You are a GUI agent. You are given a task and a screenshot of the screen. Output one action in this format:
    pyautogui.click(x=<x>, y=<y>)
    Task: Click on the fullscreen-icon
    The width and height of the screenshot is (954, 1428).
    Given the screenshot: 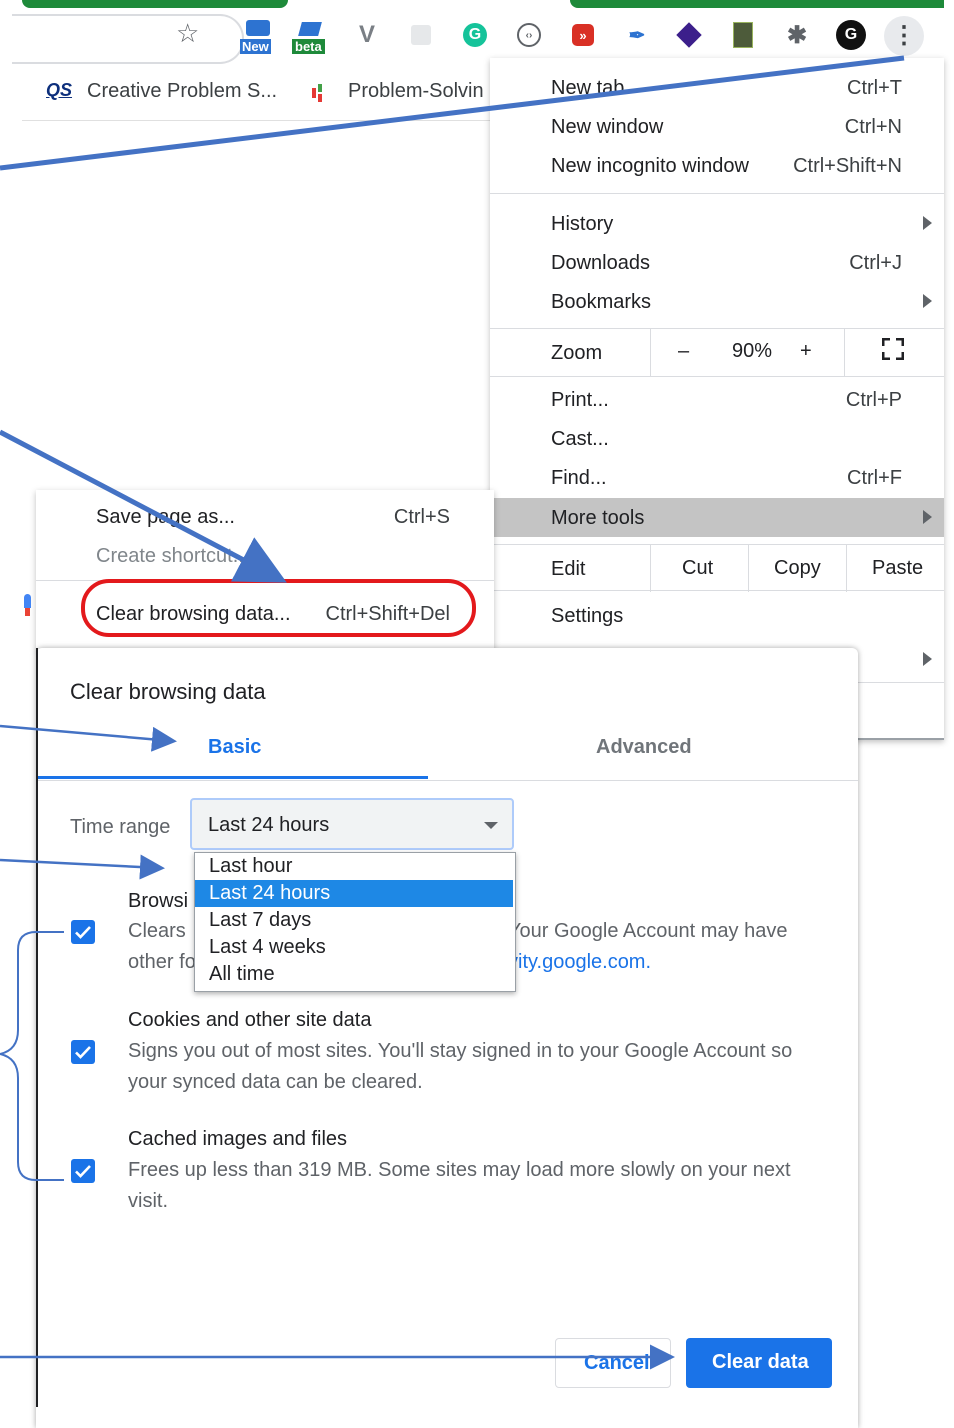 What is the action you would take?
    pyautogui.click(x=893, y=349)
    